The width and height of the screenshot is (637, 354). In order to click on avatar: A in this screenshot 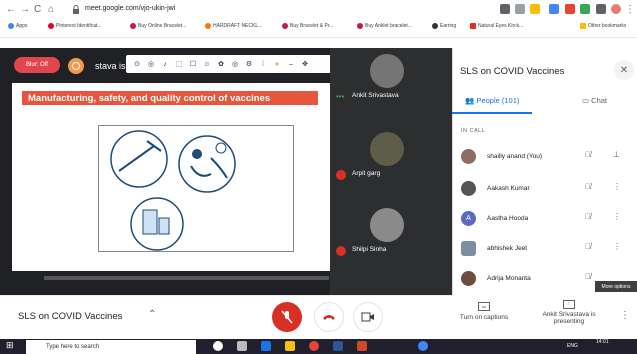, I will do `click(468, 218)`.